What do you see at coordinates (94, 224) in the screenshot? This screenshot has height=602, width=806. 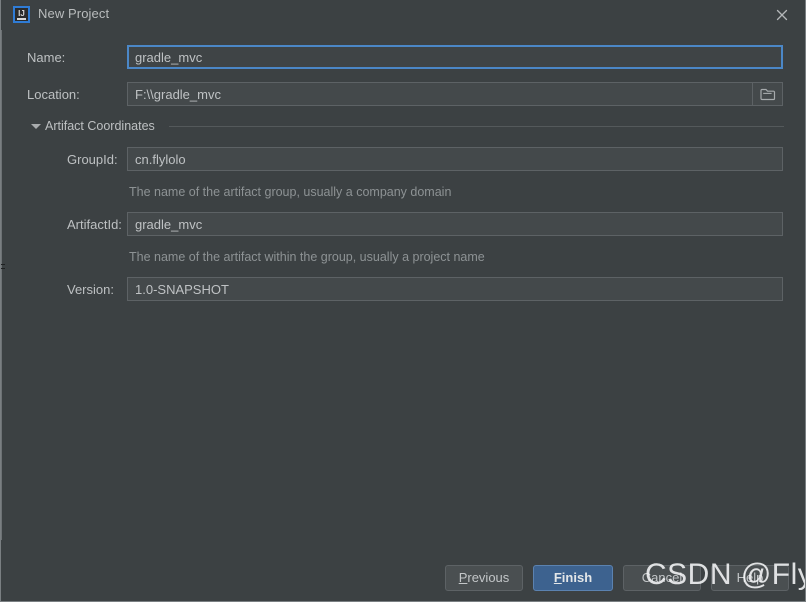 I see `artifactid-label: ArtifactId:` at bounding box center [94, 224].